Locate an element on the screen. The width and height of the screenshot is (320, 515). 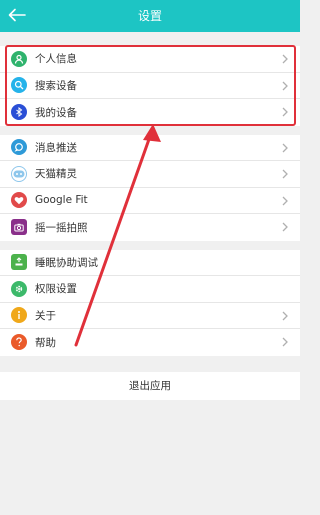
help-label: 帮助 is located at coordinates (45, 342).